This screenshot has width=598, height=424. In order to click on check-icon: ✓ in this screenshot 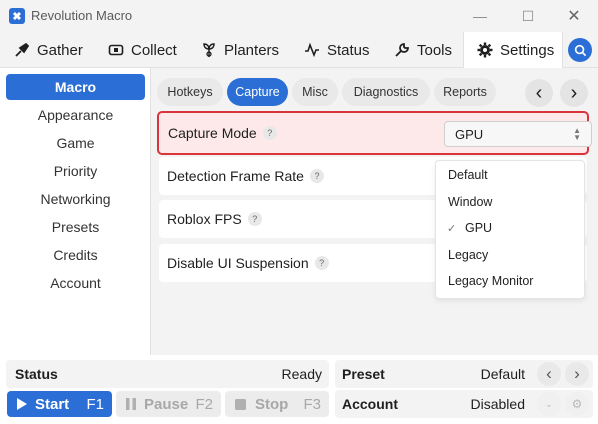, I will do `click(452, 229)`.